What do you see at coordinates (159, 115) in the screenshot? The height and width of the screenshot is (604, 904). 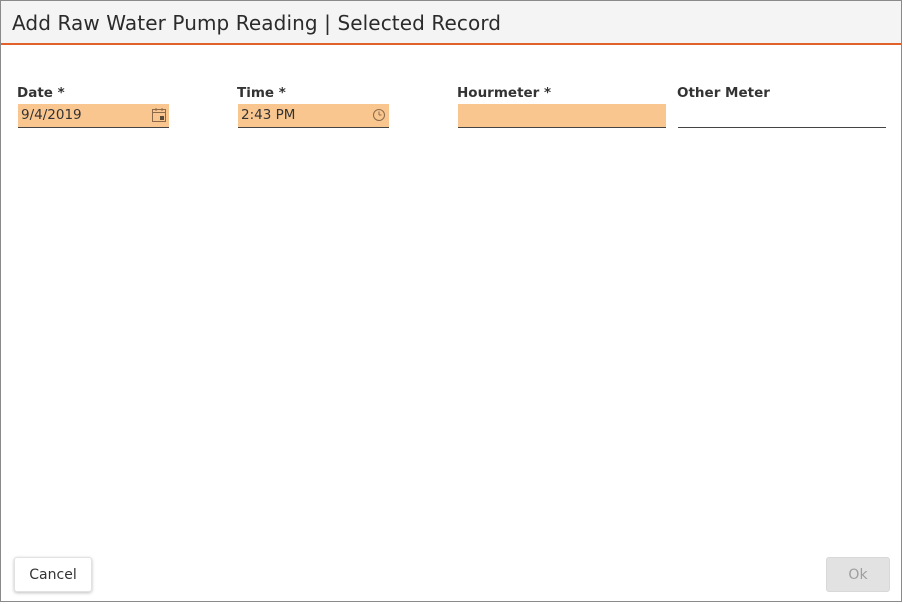 I see `calendar-icon` at bounding box center [159, 115].